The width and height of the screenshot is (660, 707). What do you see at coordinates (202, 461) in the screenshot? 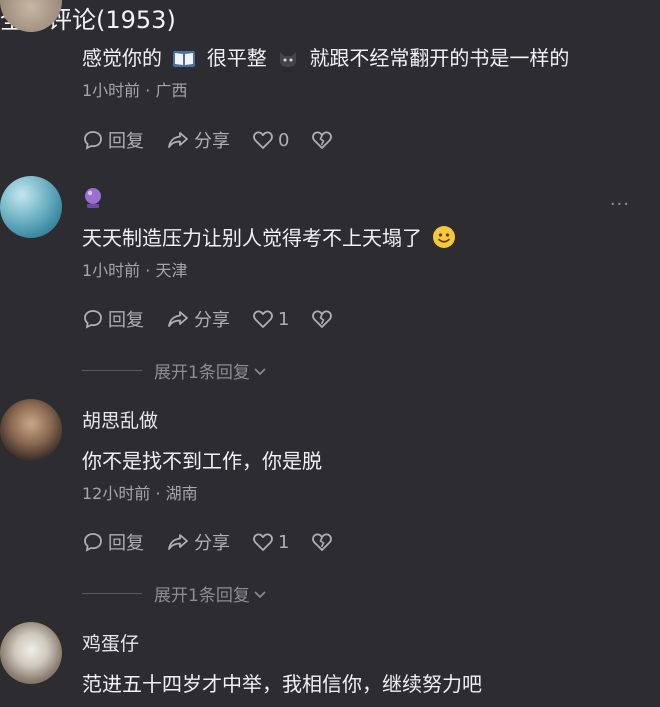
I see `comment-text: 你不是找不到工作，你是脱` at bounding box center [202, 461].